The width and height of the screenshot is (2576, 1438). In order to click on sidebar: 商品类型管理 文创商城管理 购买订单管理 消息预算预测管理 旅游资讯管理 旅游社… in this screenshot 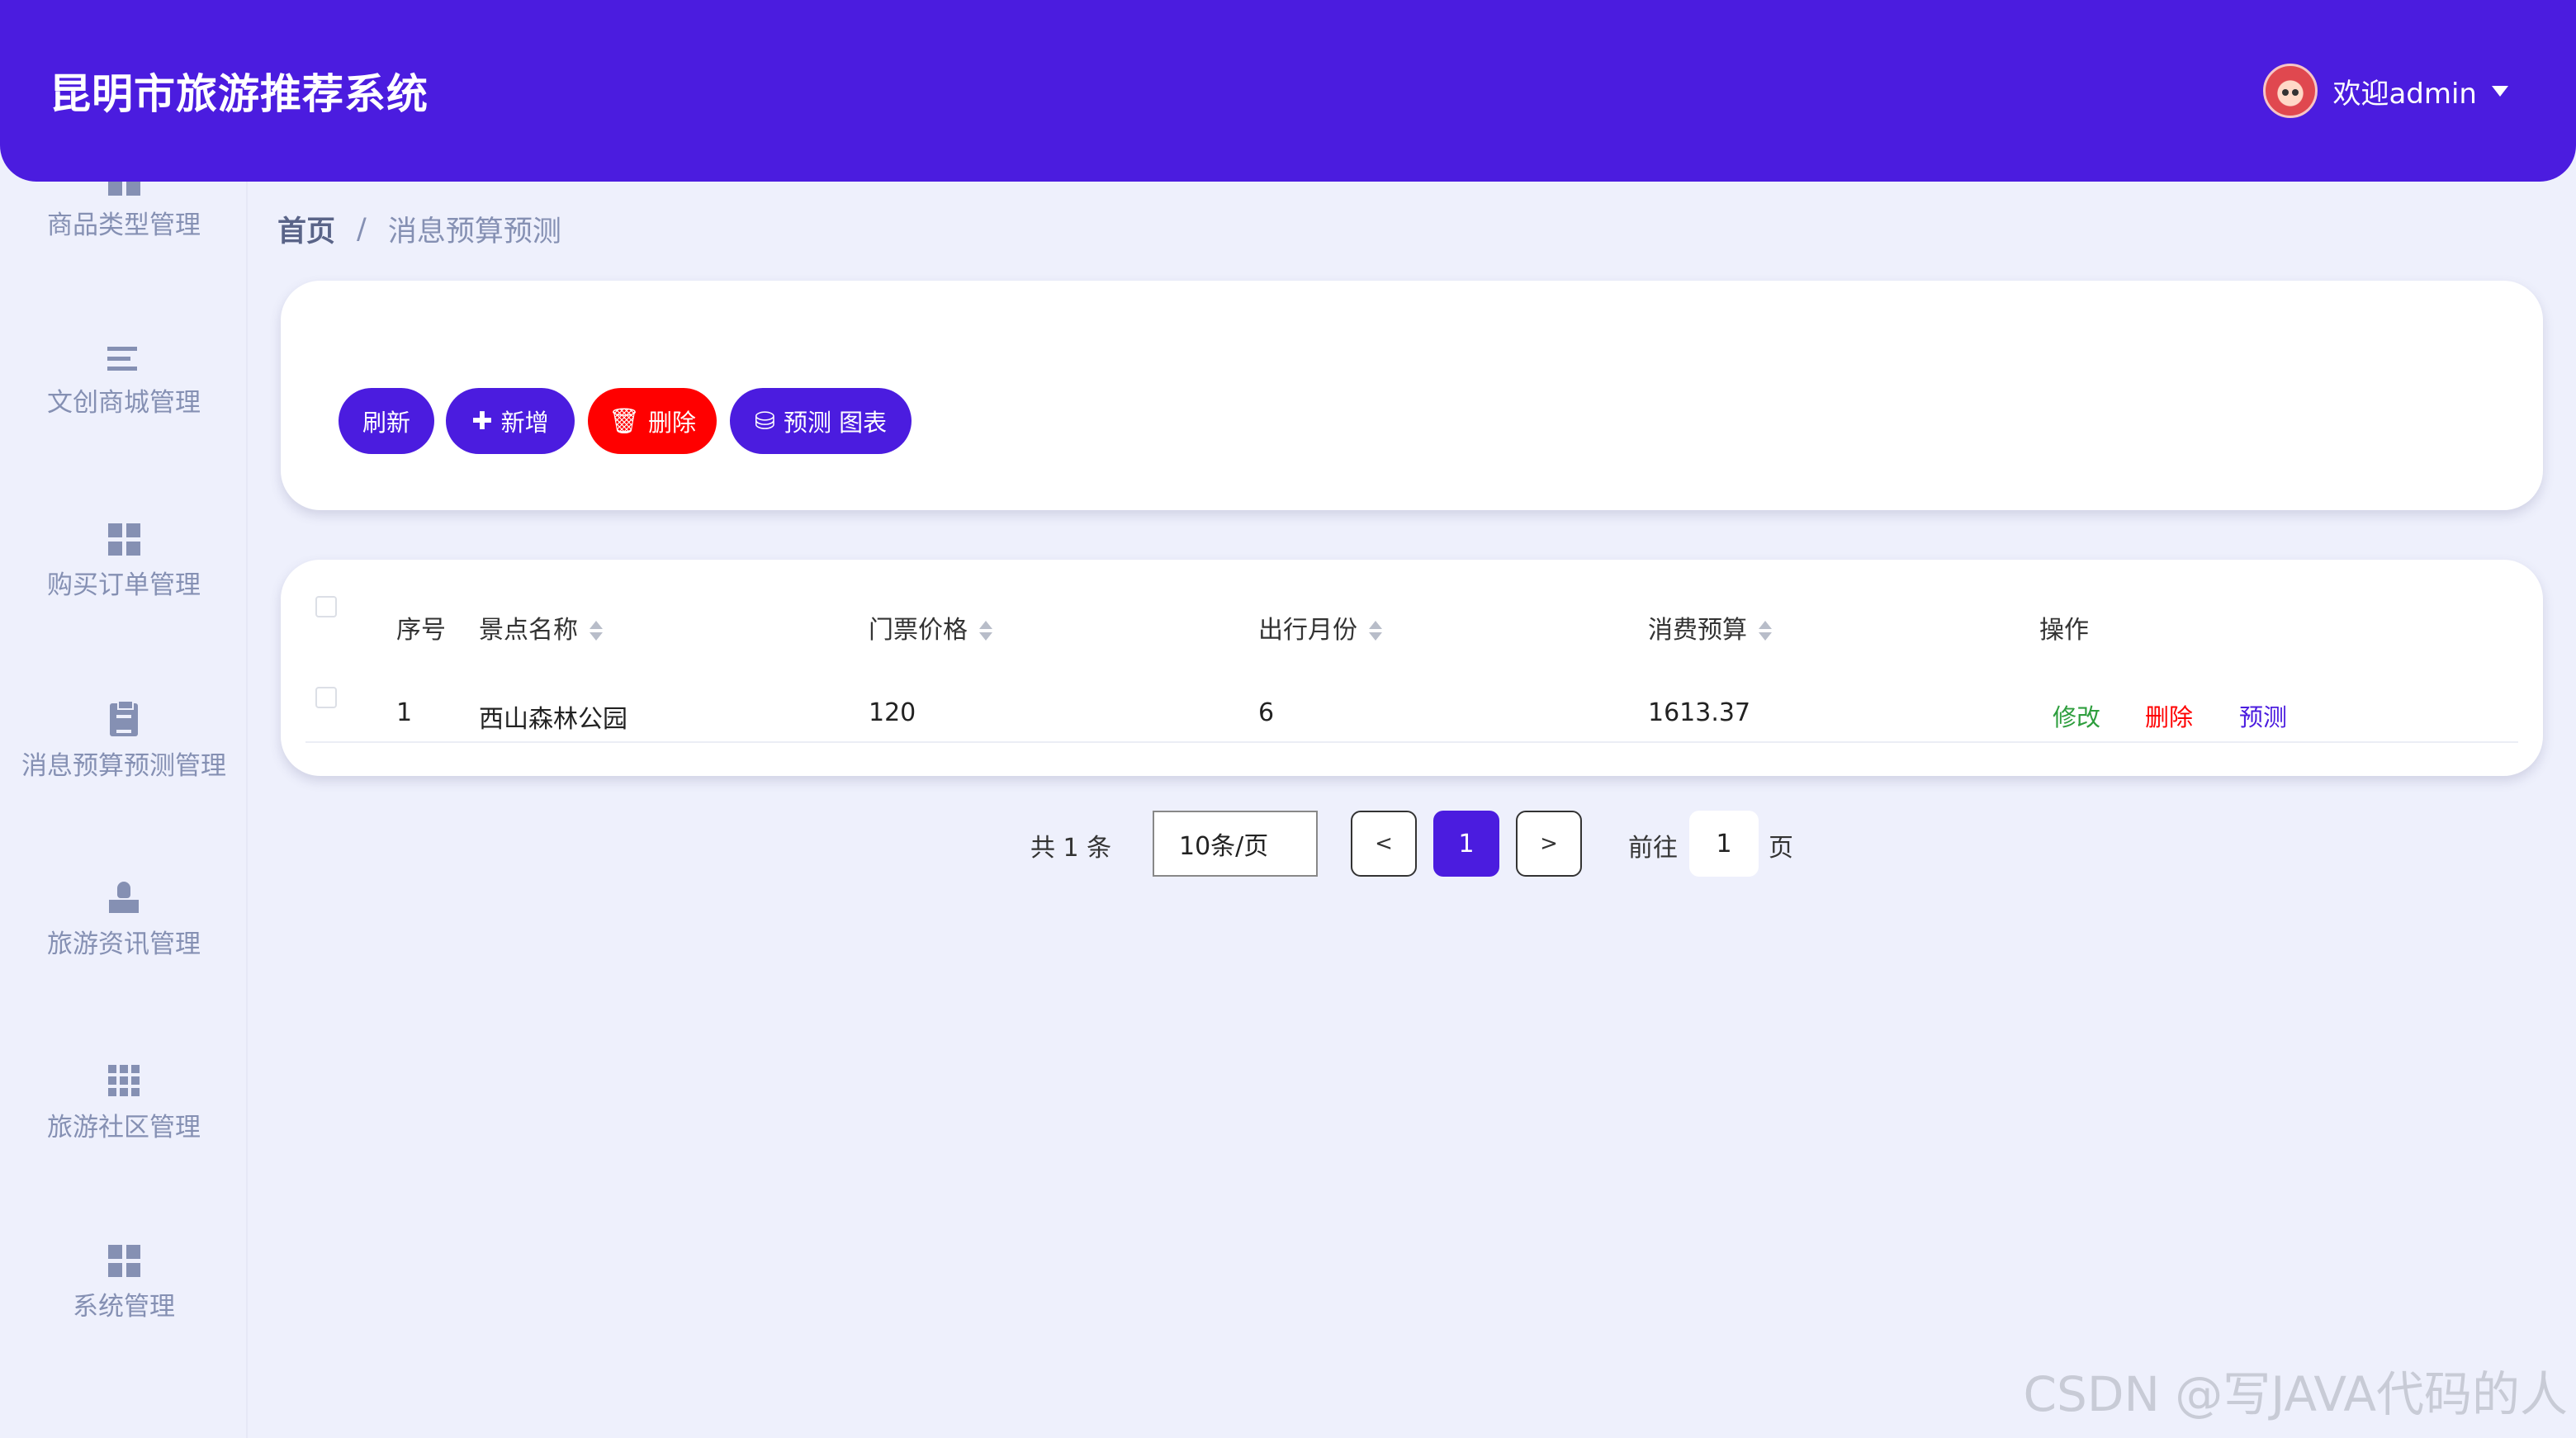, I will do `click(124, 719)`.